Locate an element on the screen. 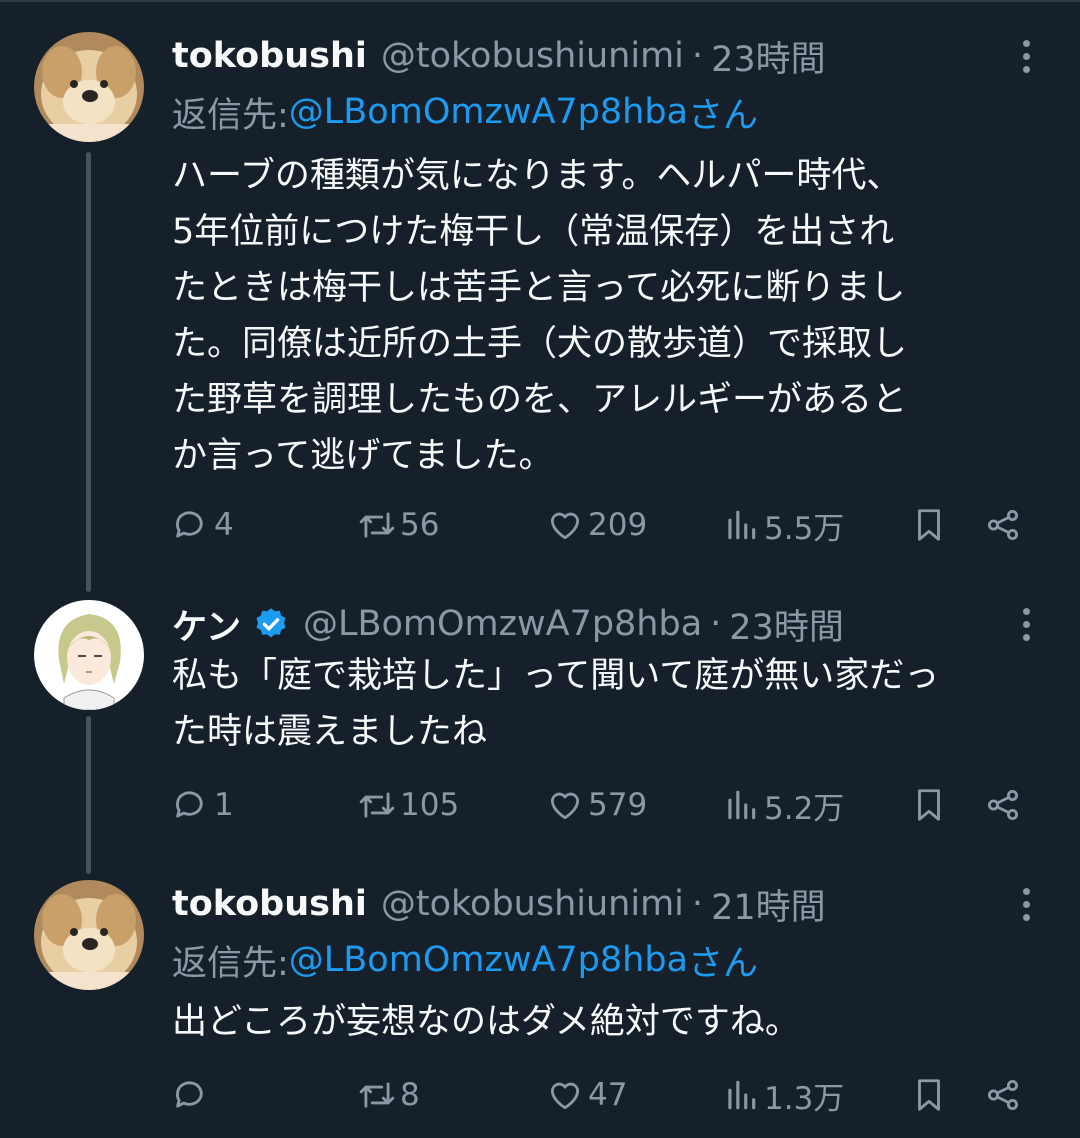 This screenshot has width=1080, height=1138. views-count: 1.3万 is located at coordinates (804, 1098).